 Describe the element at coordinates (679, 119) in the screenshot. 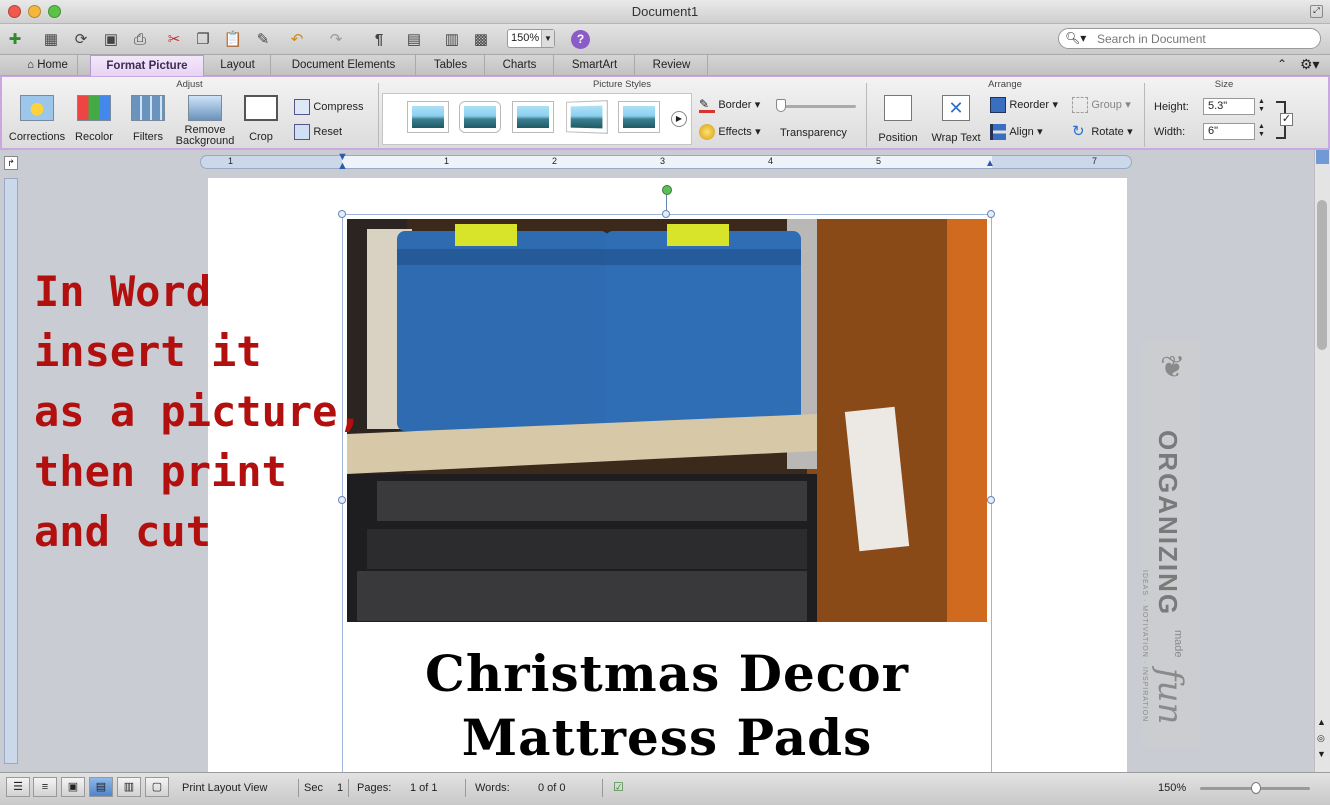

I see `gallery-next-icon: ▶` at that location.